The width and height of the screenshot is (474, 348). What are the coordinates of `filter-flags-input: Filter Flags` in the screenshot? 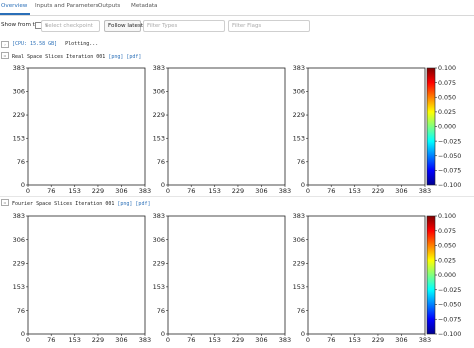 It's located at (269, 26).